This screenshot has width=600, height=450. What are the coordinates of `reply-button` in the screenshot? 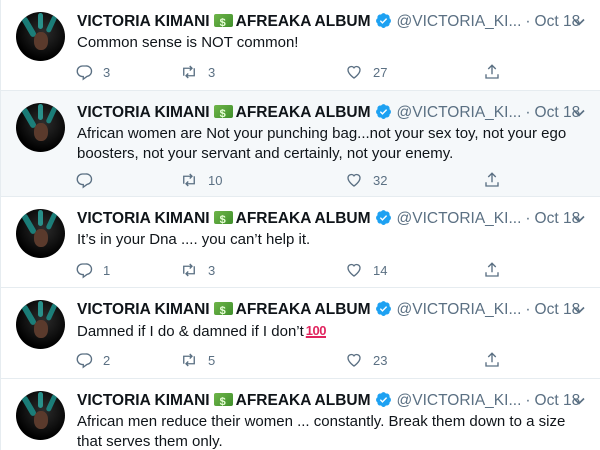 It's located at (89, 180).